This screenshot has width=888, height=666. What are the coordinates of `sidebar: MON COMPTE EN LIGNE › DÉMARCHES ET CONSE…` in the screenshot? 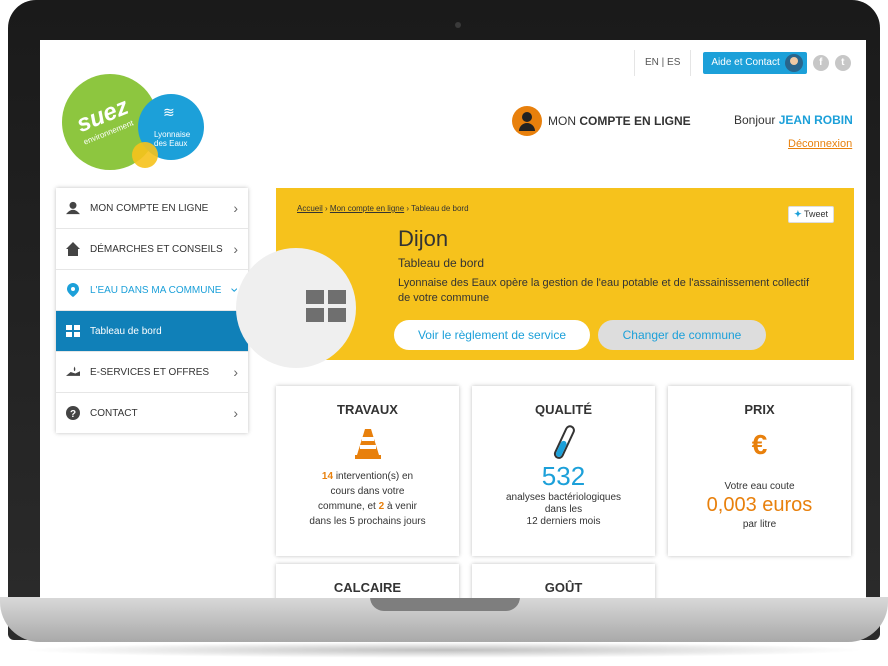 It's located at (156, 310).